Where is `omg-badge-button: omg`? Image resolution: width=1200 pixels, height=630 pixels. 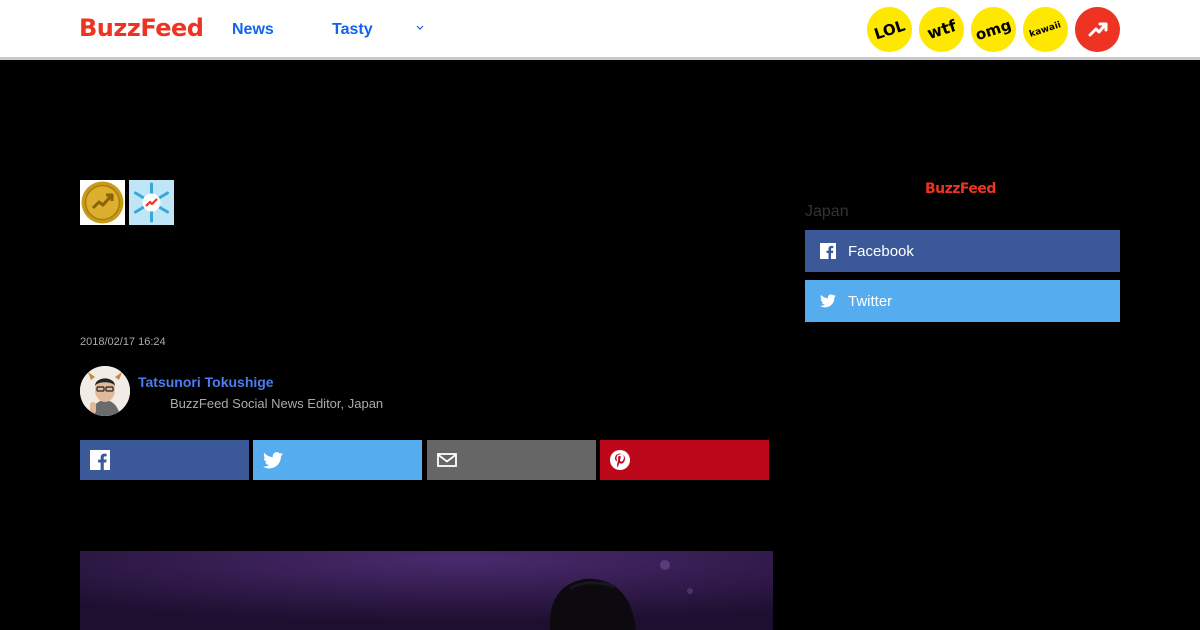 omg-badge-button: omg is located at coordinates (993, 29).